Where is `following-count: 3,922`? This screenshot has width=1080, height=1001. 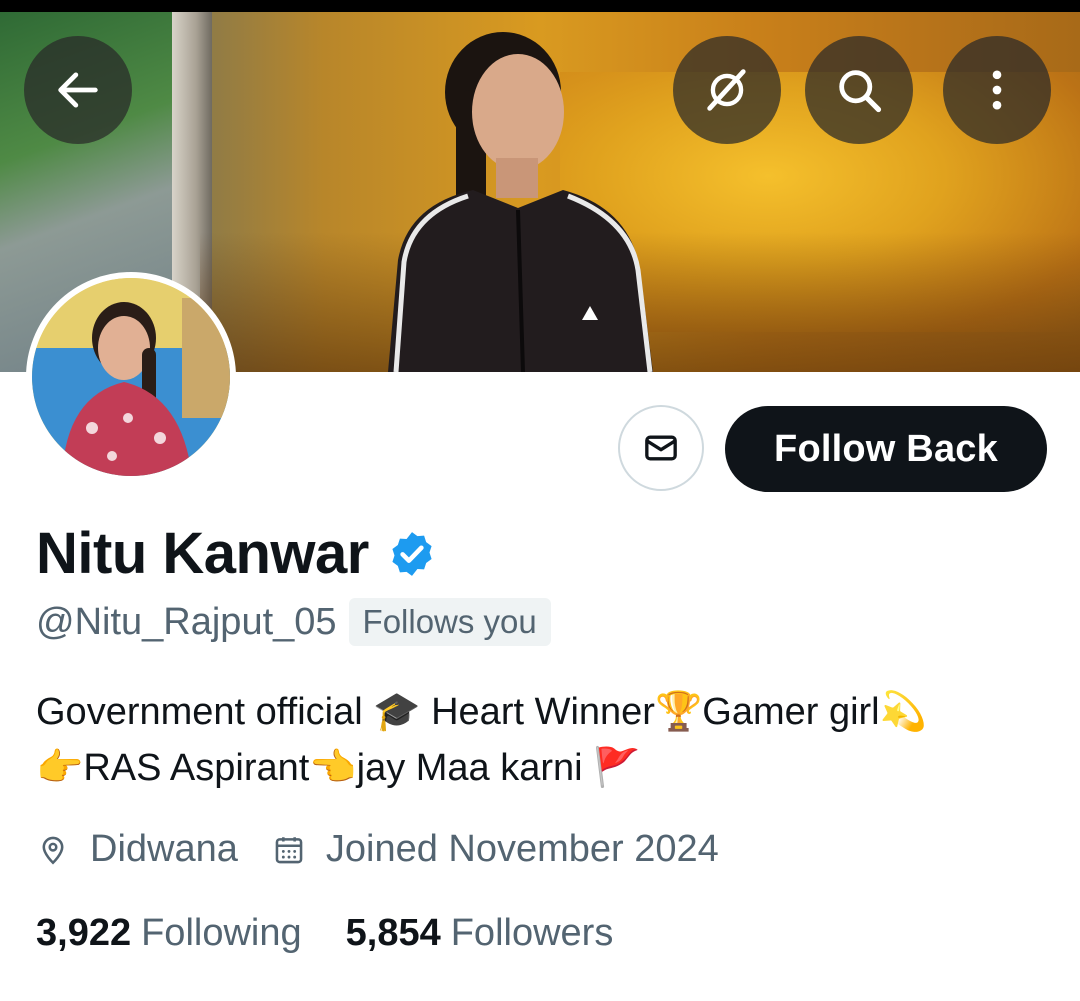
following-count: 3,922 is located at coordinates (84, 933).